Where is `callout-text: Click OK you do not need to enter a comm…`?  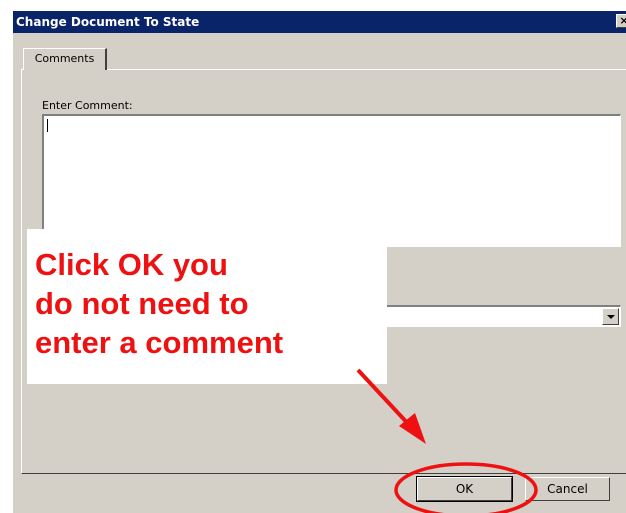 callout-text: Click OK you do not need to enter a comm… is located at coordinates (207, 303).